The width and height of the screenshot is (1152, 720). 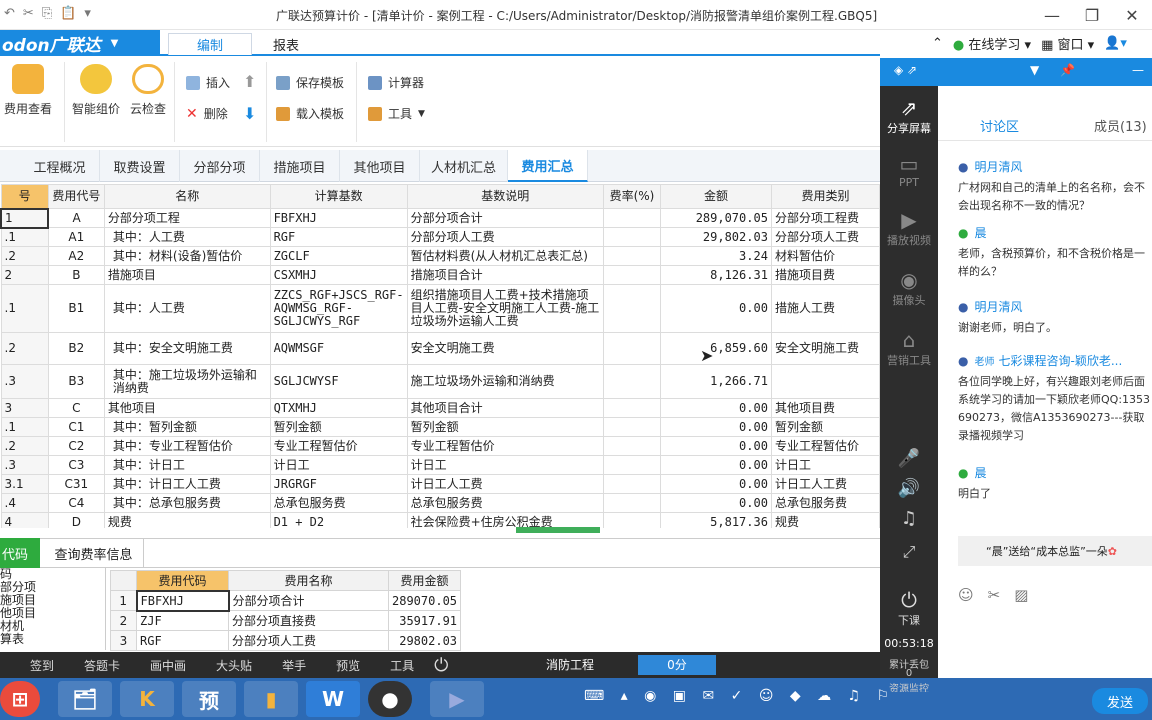 I want to click on cell-no: .1, so click(x=24, y=308).